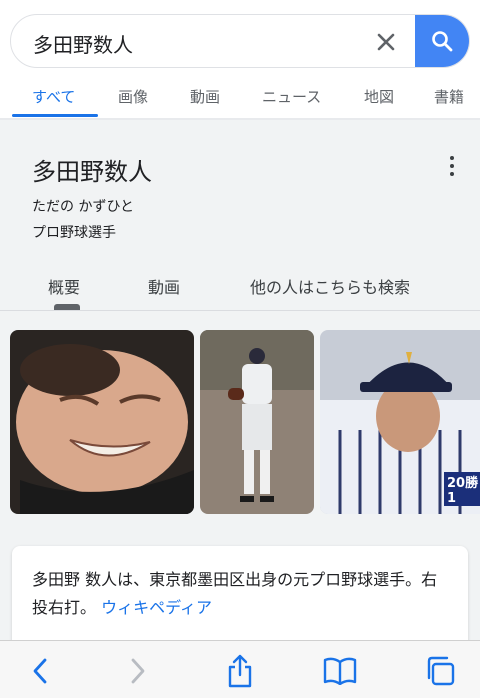 The image size is (480, 698). I want to click on share-icon, so click(240, 671).